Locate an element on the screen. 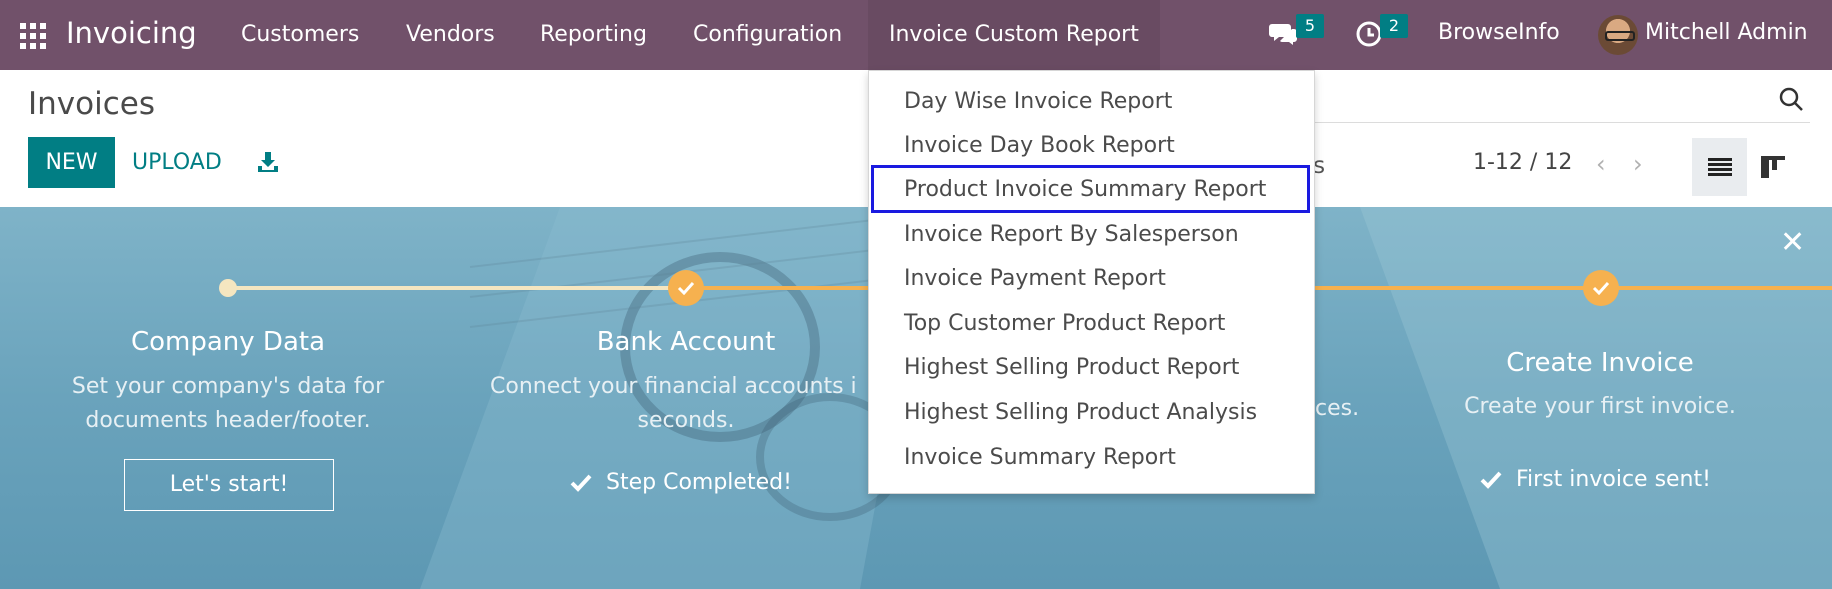 This screenshot has height=589, width=1832. step-4-title: Create Invoice is located at coordinates (1600, 363).